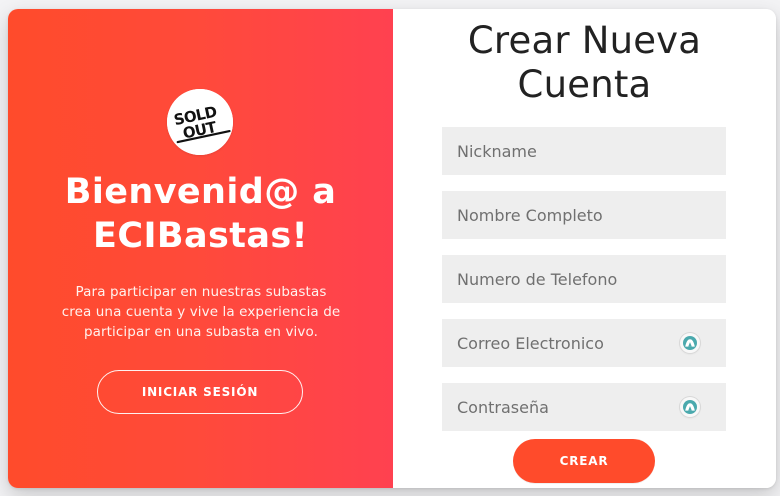 This screenshot has height=496, width=780. Describe the element at coordinates (200, 192) in the screenshot. I see `welcome-title-line: Bienvenid@ a` at that location.